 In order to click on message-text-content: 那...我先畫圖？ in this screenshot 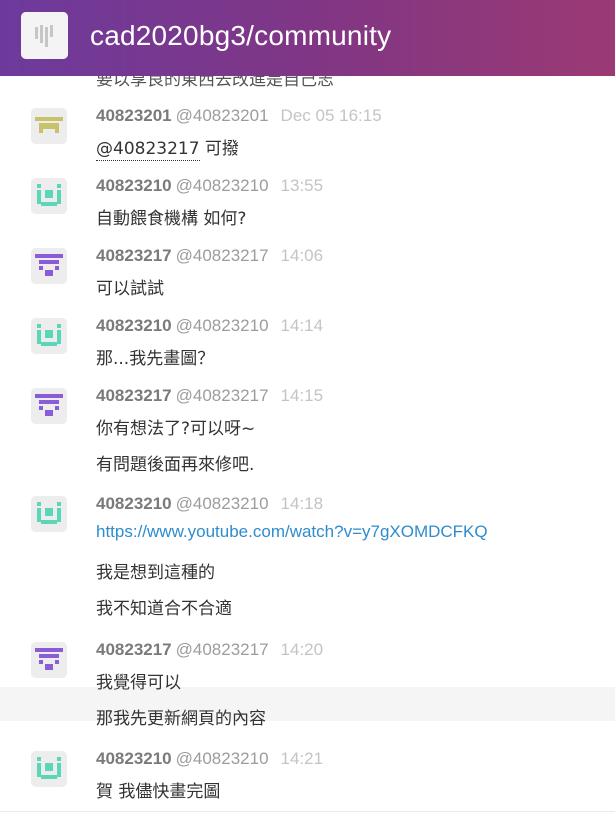, I will do `click(155, 359)`.